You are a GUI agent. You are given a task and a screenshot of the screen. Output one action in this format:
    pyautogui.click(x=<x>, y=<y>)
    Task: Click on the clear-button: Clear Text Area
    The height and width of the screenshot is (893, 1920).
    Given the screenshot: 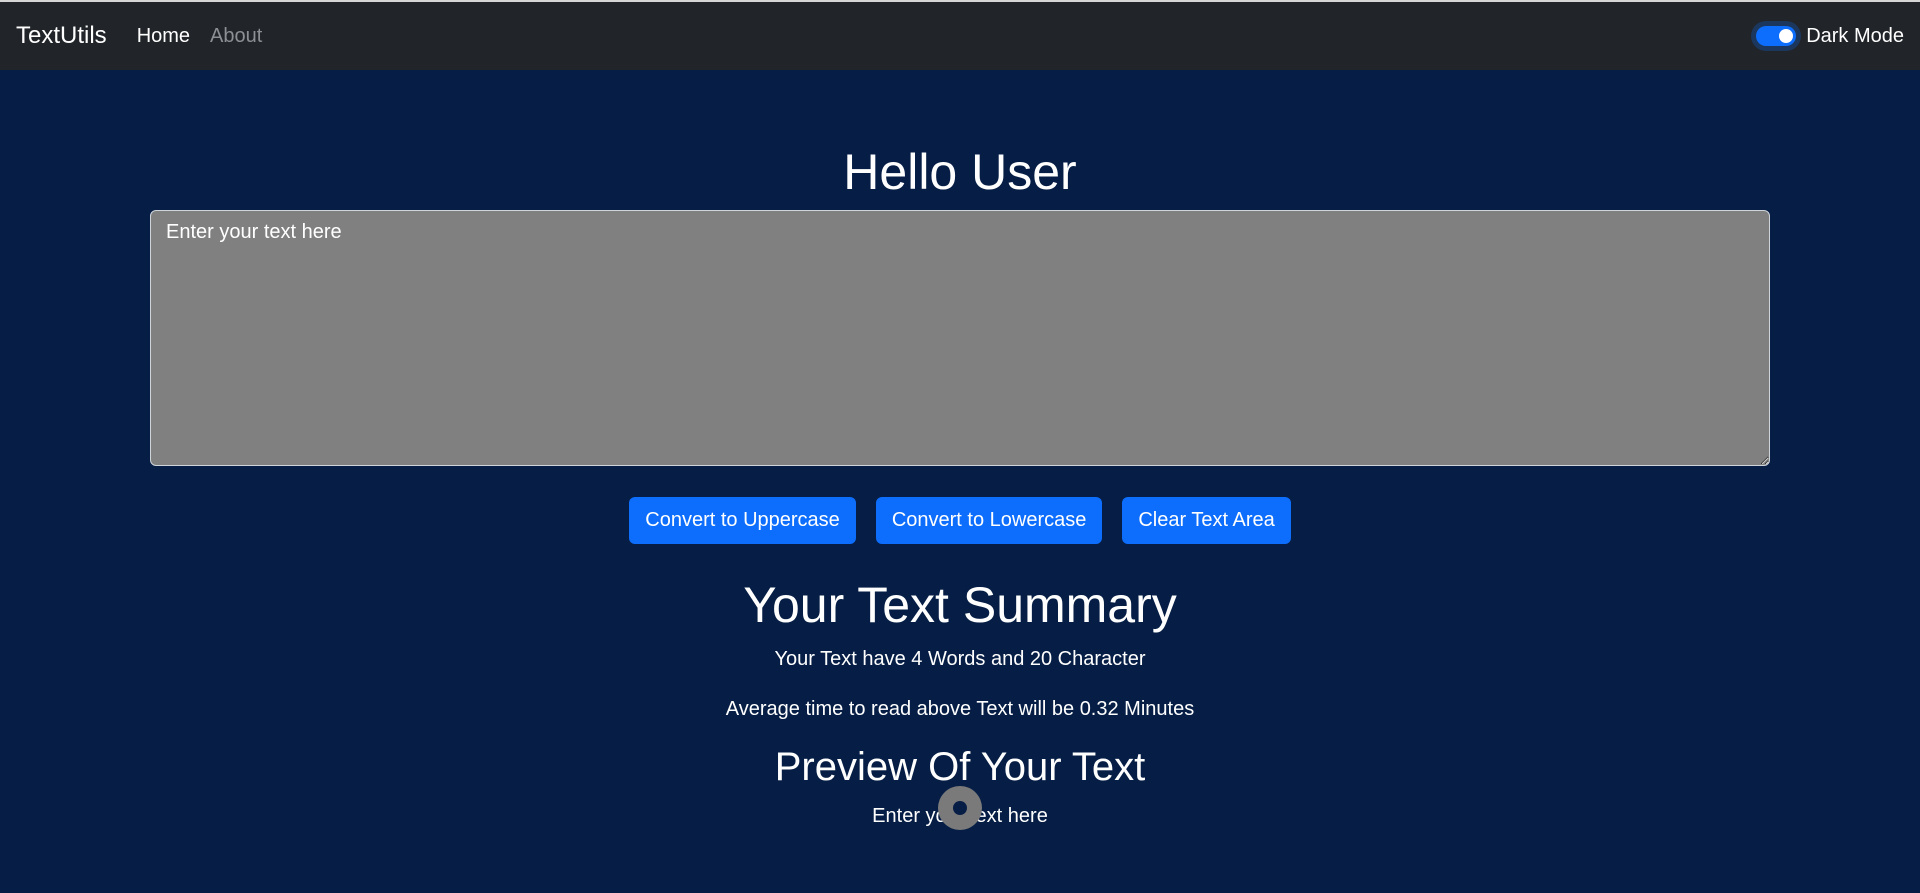 What is the action you would take?
    pyautogui.click(x=1206, y=520)
    